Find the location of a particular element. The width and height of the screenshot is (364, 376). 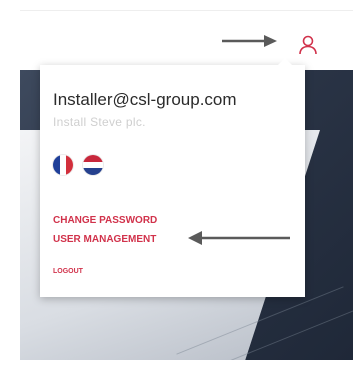

change-password-link: CHANGE PASSWORD is located at coordinates (105, 220).